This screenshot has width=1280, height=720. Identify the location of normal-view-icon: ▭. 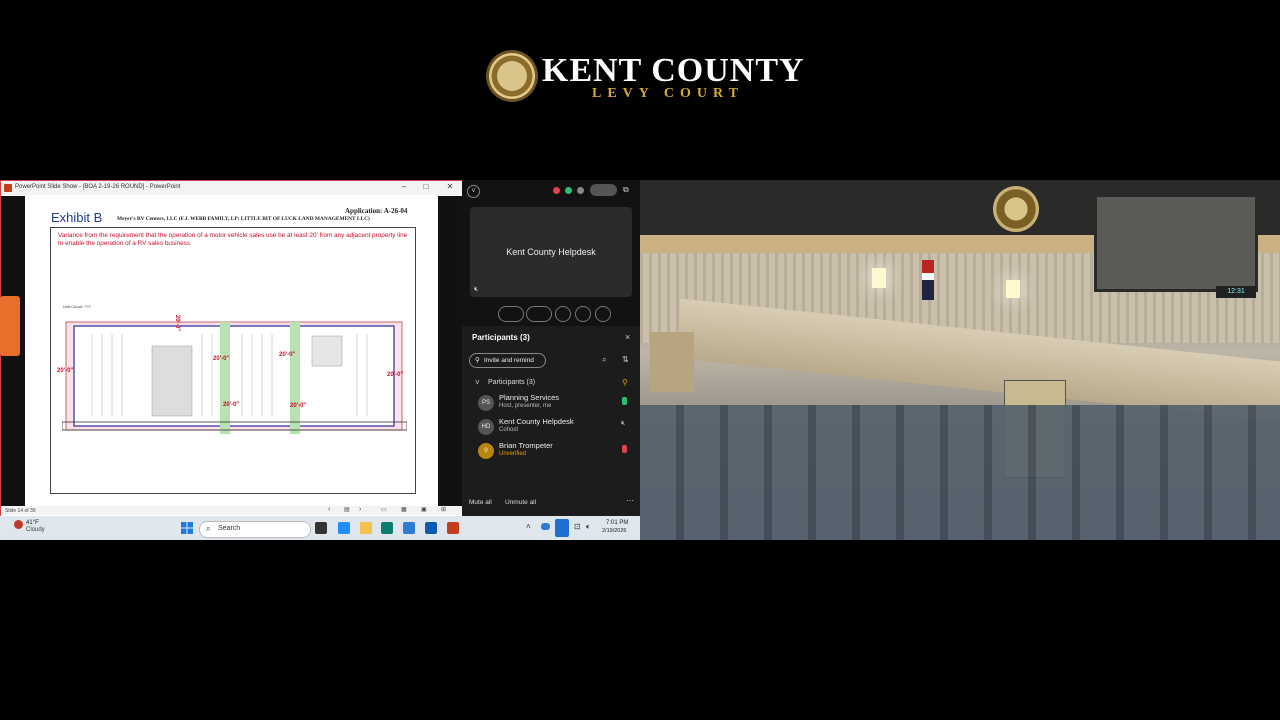
(384, 509).